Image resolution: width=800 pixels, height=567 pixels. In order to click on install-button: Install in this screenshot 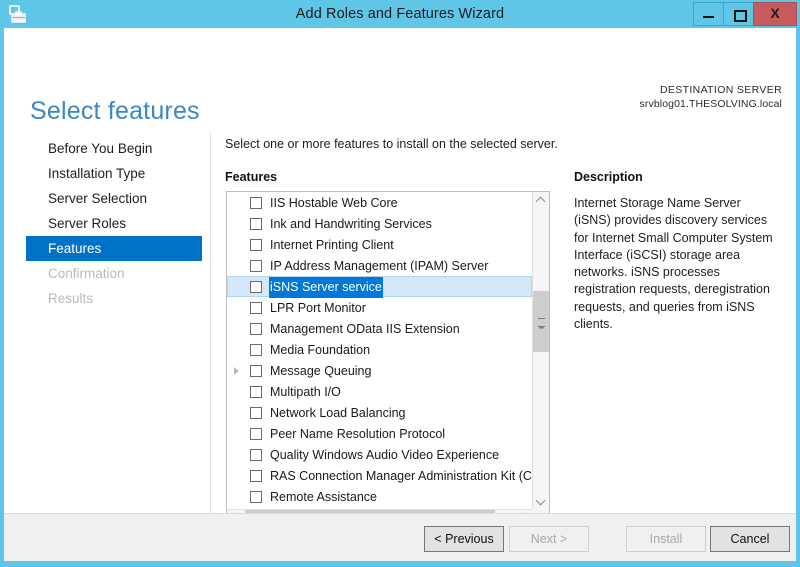, I will do `click(666, 539)`.